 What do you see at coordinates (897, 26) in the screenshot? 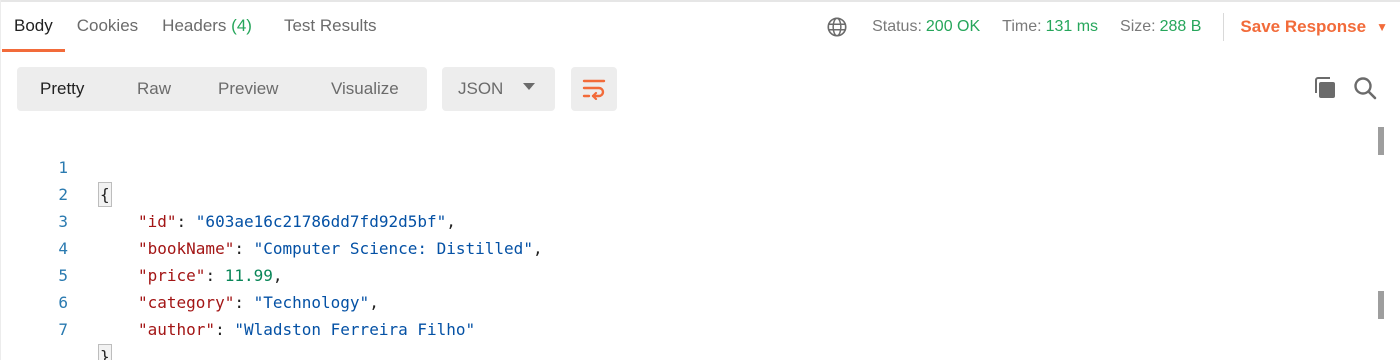
I see `status-label: Status:` at bounding box center [897, 26].